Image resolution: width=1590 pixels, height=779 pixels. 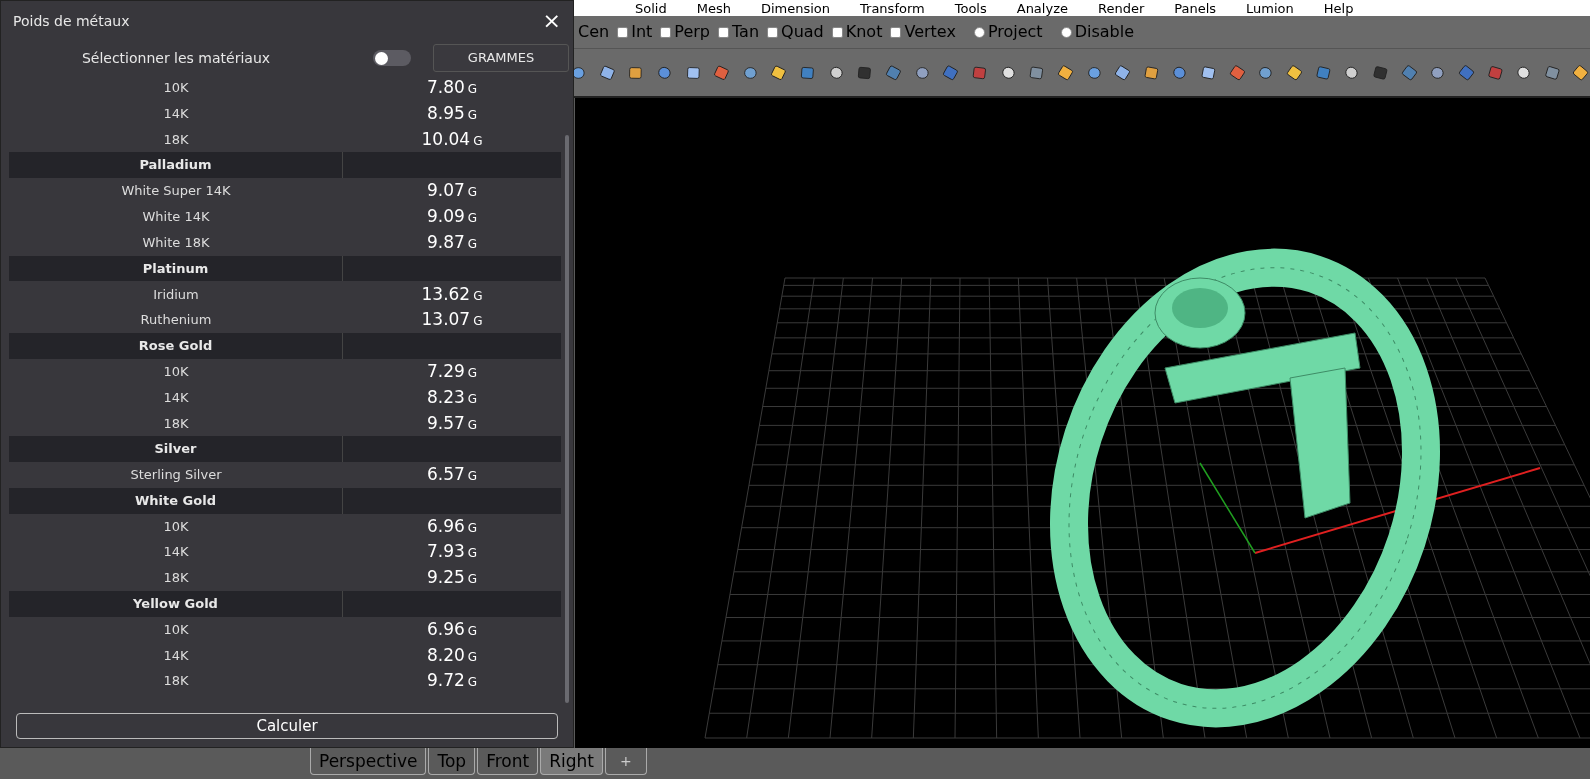 I want to click on weight-value: 9.07 G, so click(x=452, y=191).